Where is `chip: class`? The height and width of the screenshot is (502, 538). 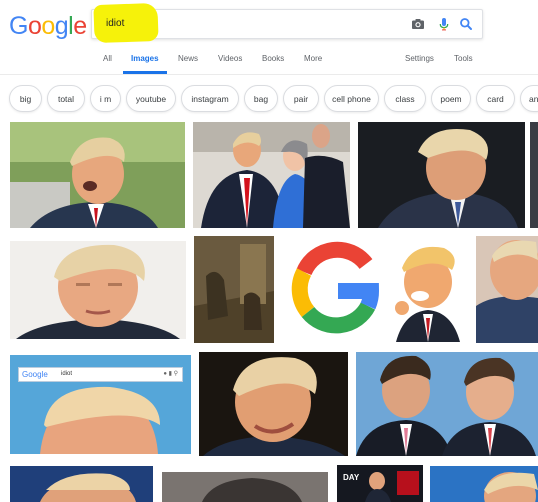 chip: class is located at coordinates (405, 98).